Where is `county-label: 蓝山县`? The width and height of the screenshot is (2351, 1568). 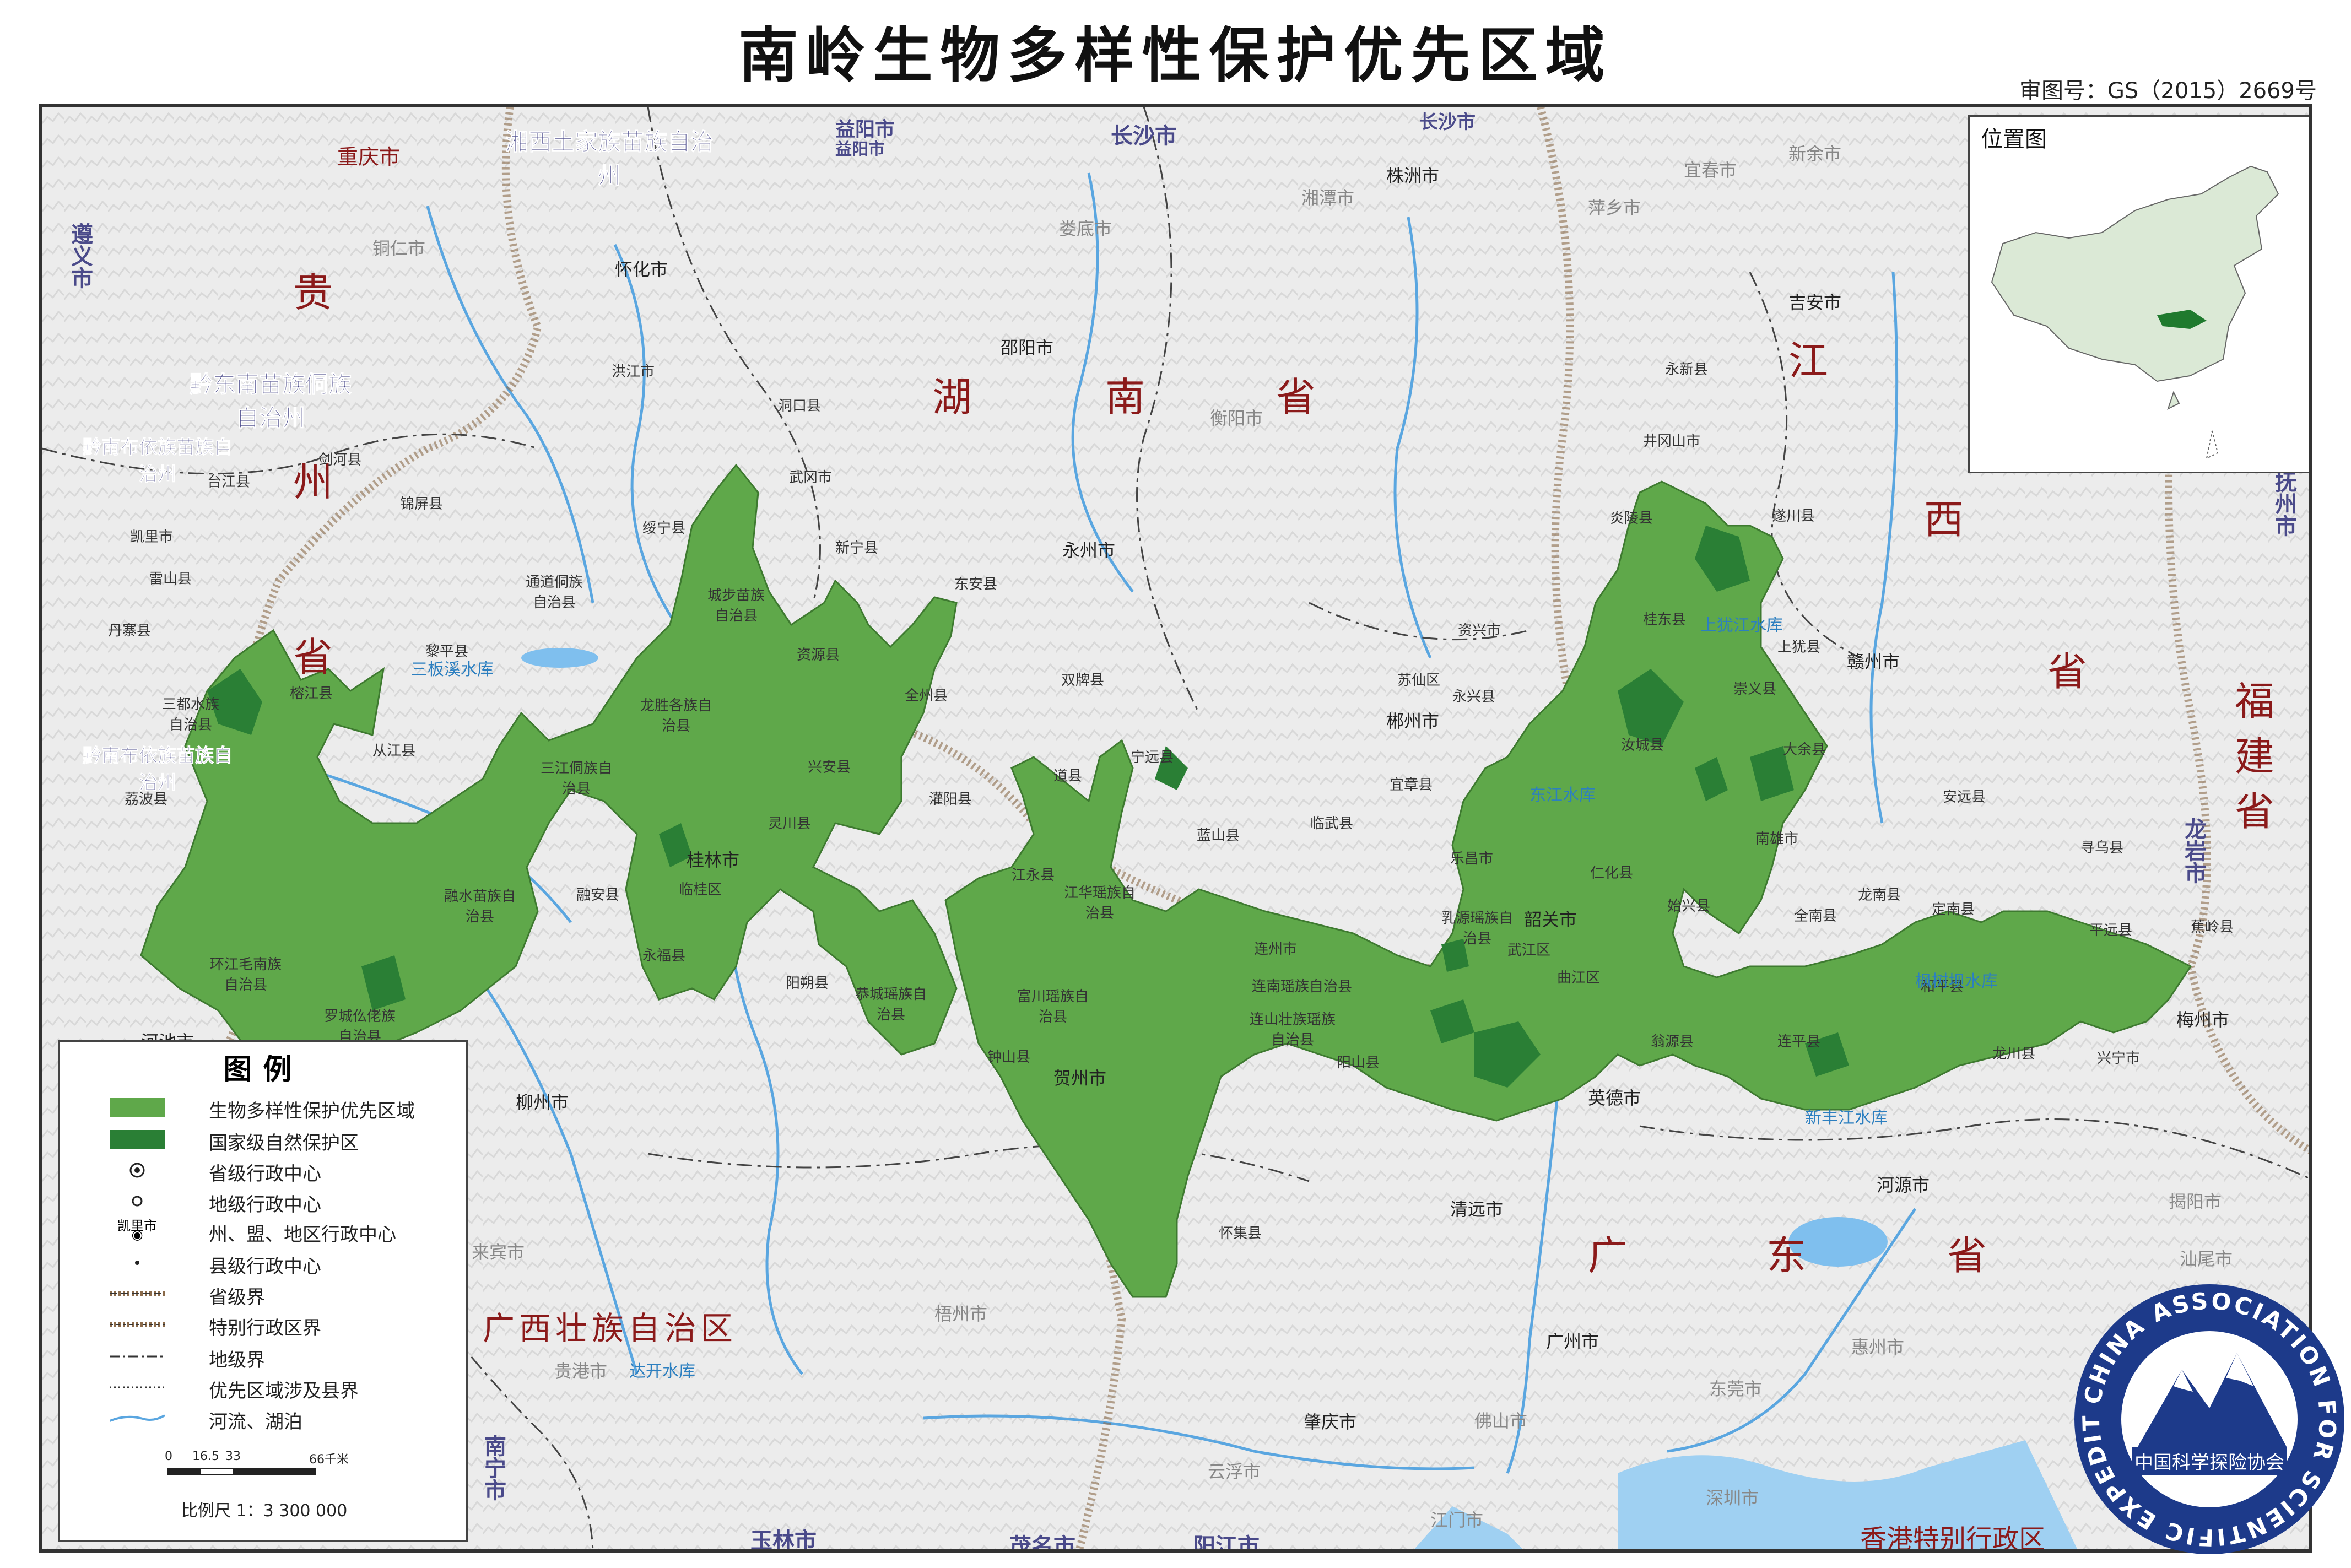 county-label: 蓝山县 is located at coordinates (1219, 836).